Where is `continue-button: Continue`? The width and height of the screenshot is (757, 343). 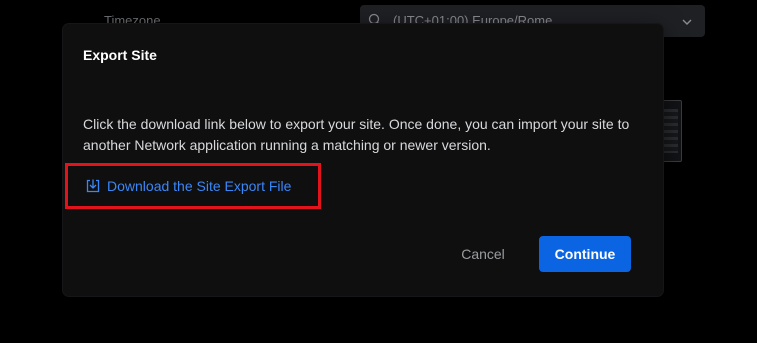
continue-button: Continue is located at coordinates (585, 254).